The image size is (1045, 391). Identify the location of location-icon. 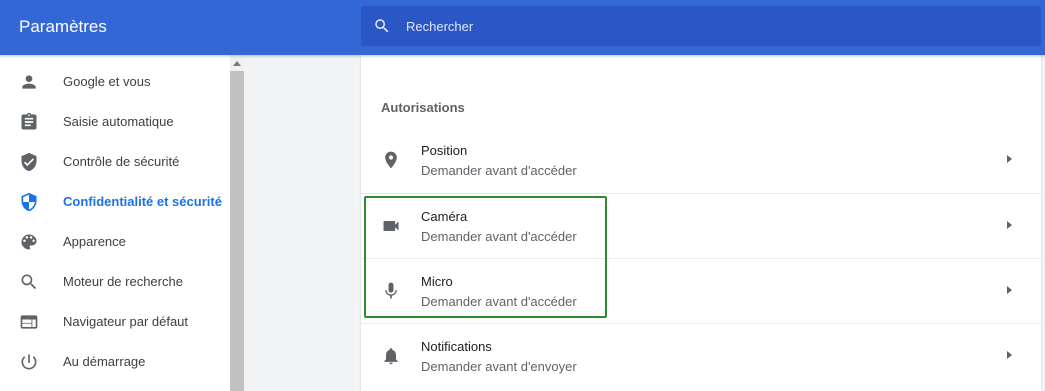
(391, 160).